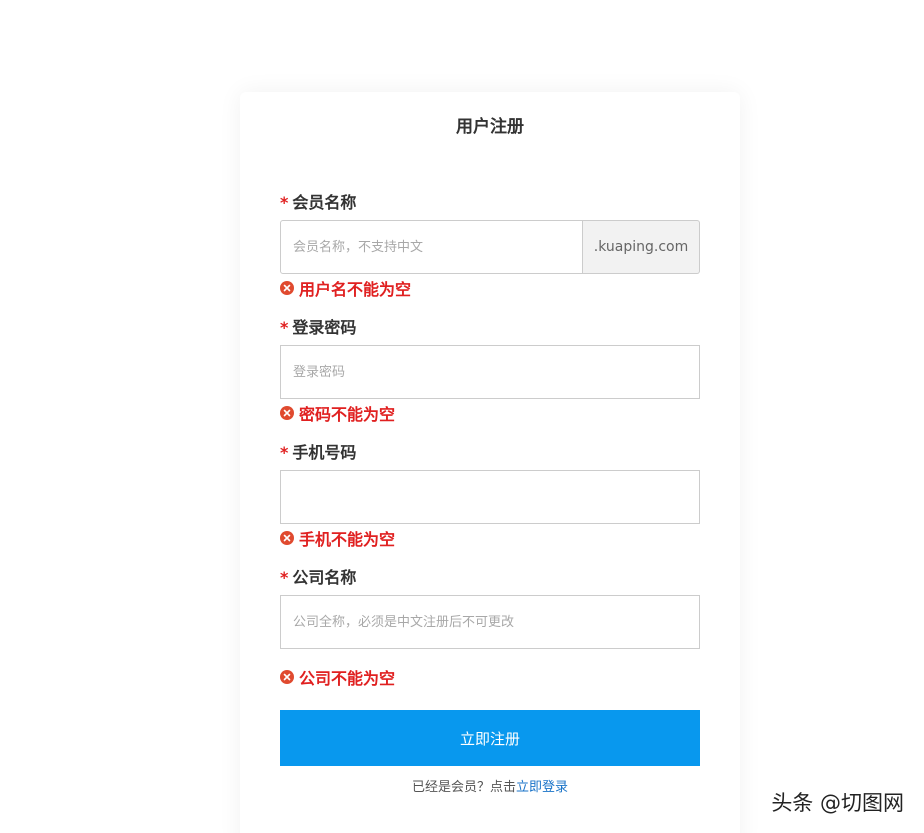 Image resolution: width=924 pixels, height=833 pixels. Describe the element at coordinates (347, 678) in the screenshot. I see `company-error-text: 公司不能为空` at that location.